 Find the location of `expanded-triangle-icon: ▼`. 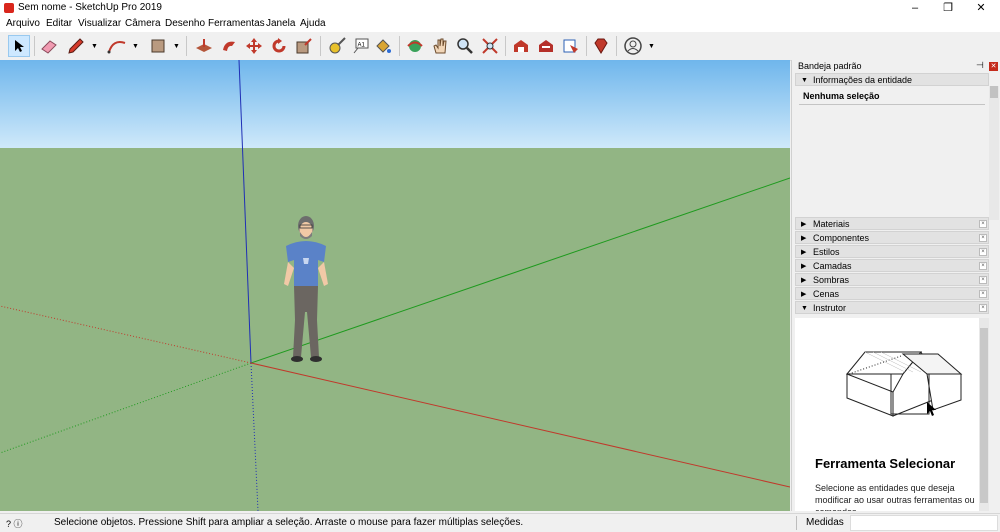

expanded-triangle-icon: ▼ is located at coordinates (804, 308).